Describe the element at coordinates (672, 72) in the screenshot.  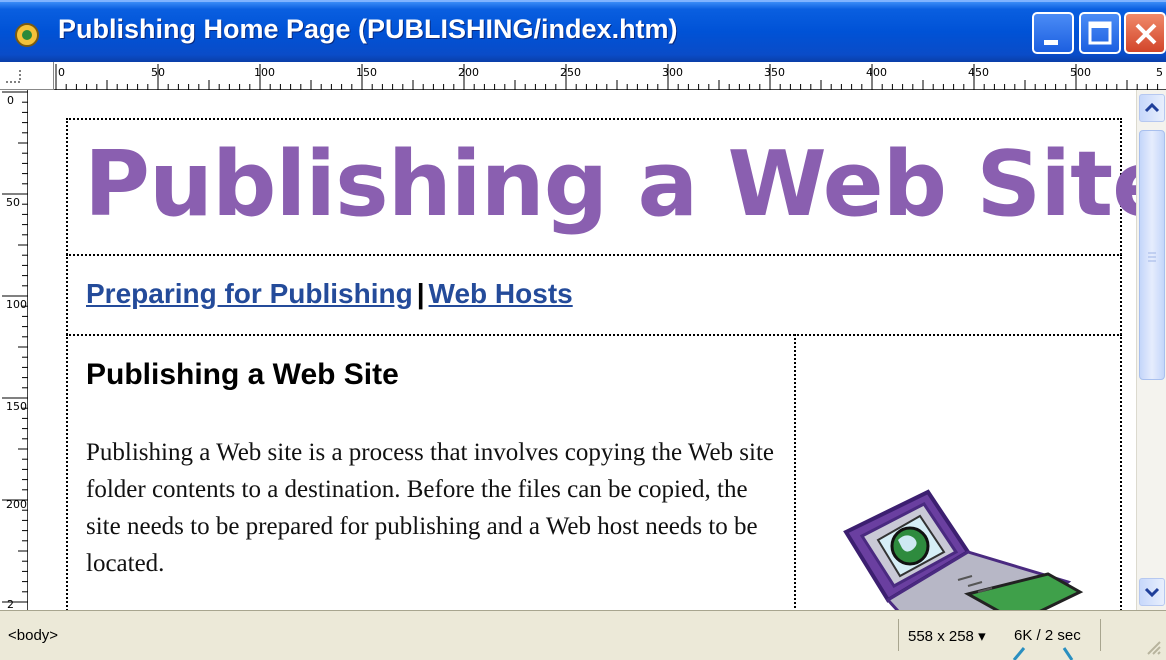
I see `ruler-label: 300` at that location.